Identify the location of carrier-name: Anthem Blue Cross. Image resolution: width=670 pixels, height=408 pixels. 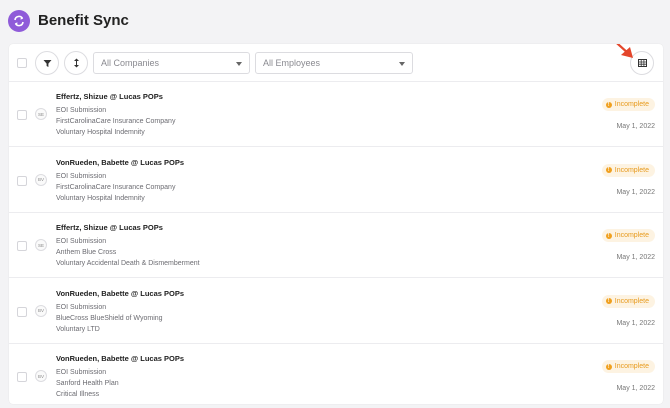
(86, 252).